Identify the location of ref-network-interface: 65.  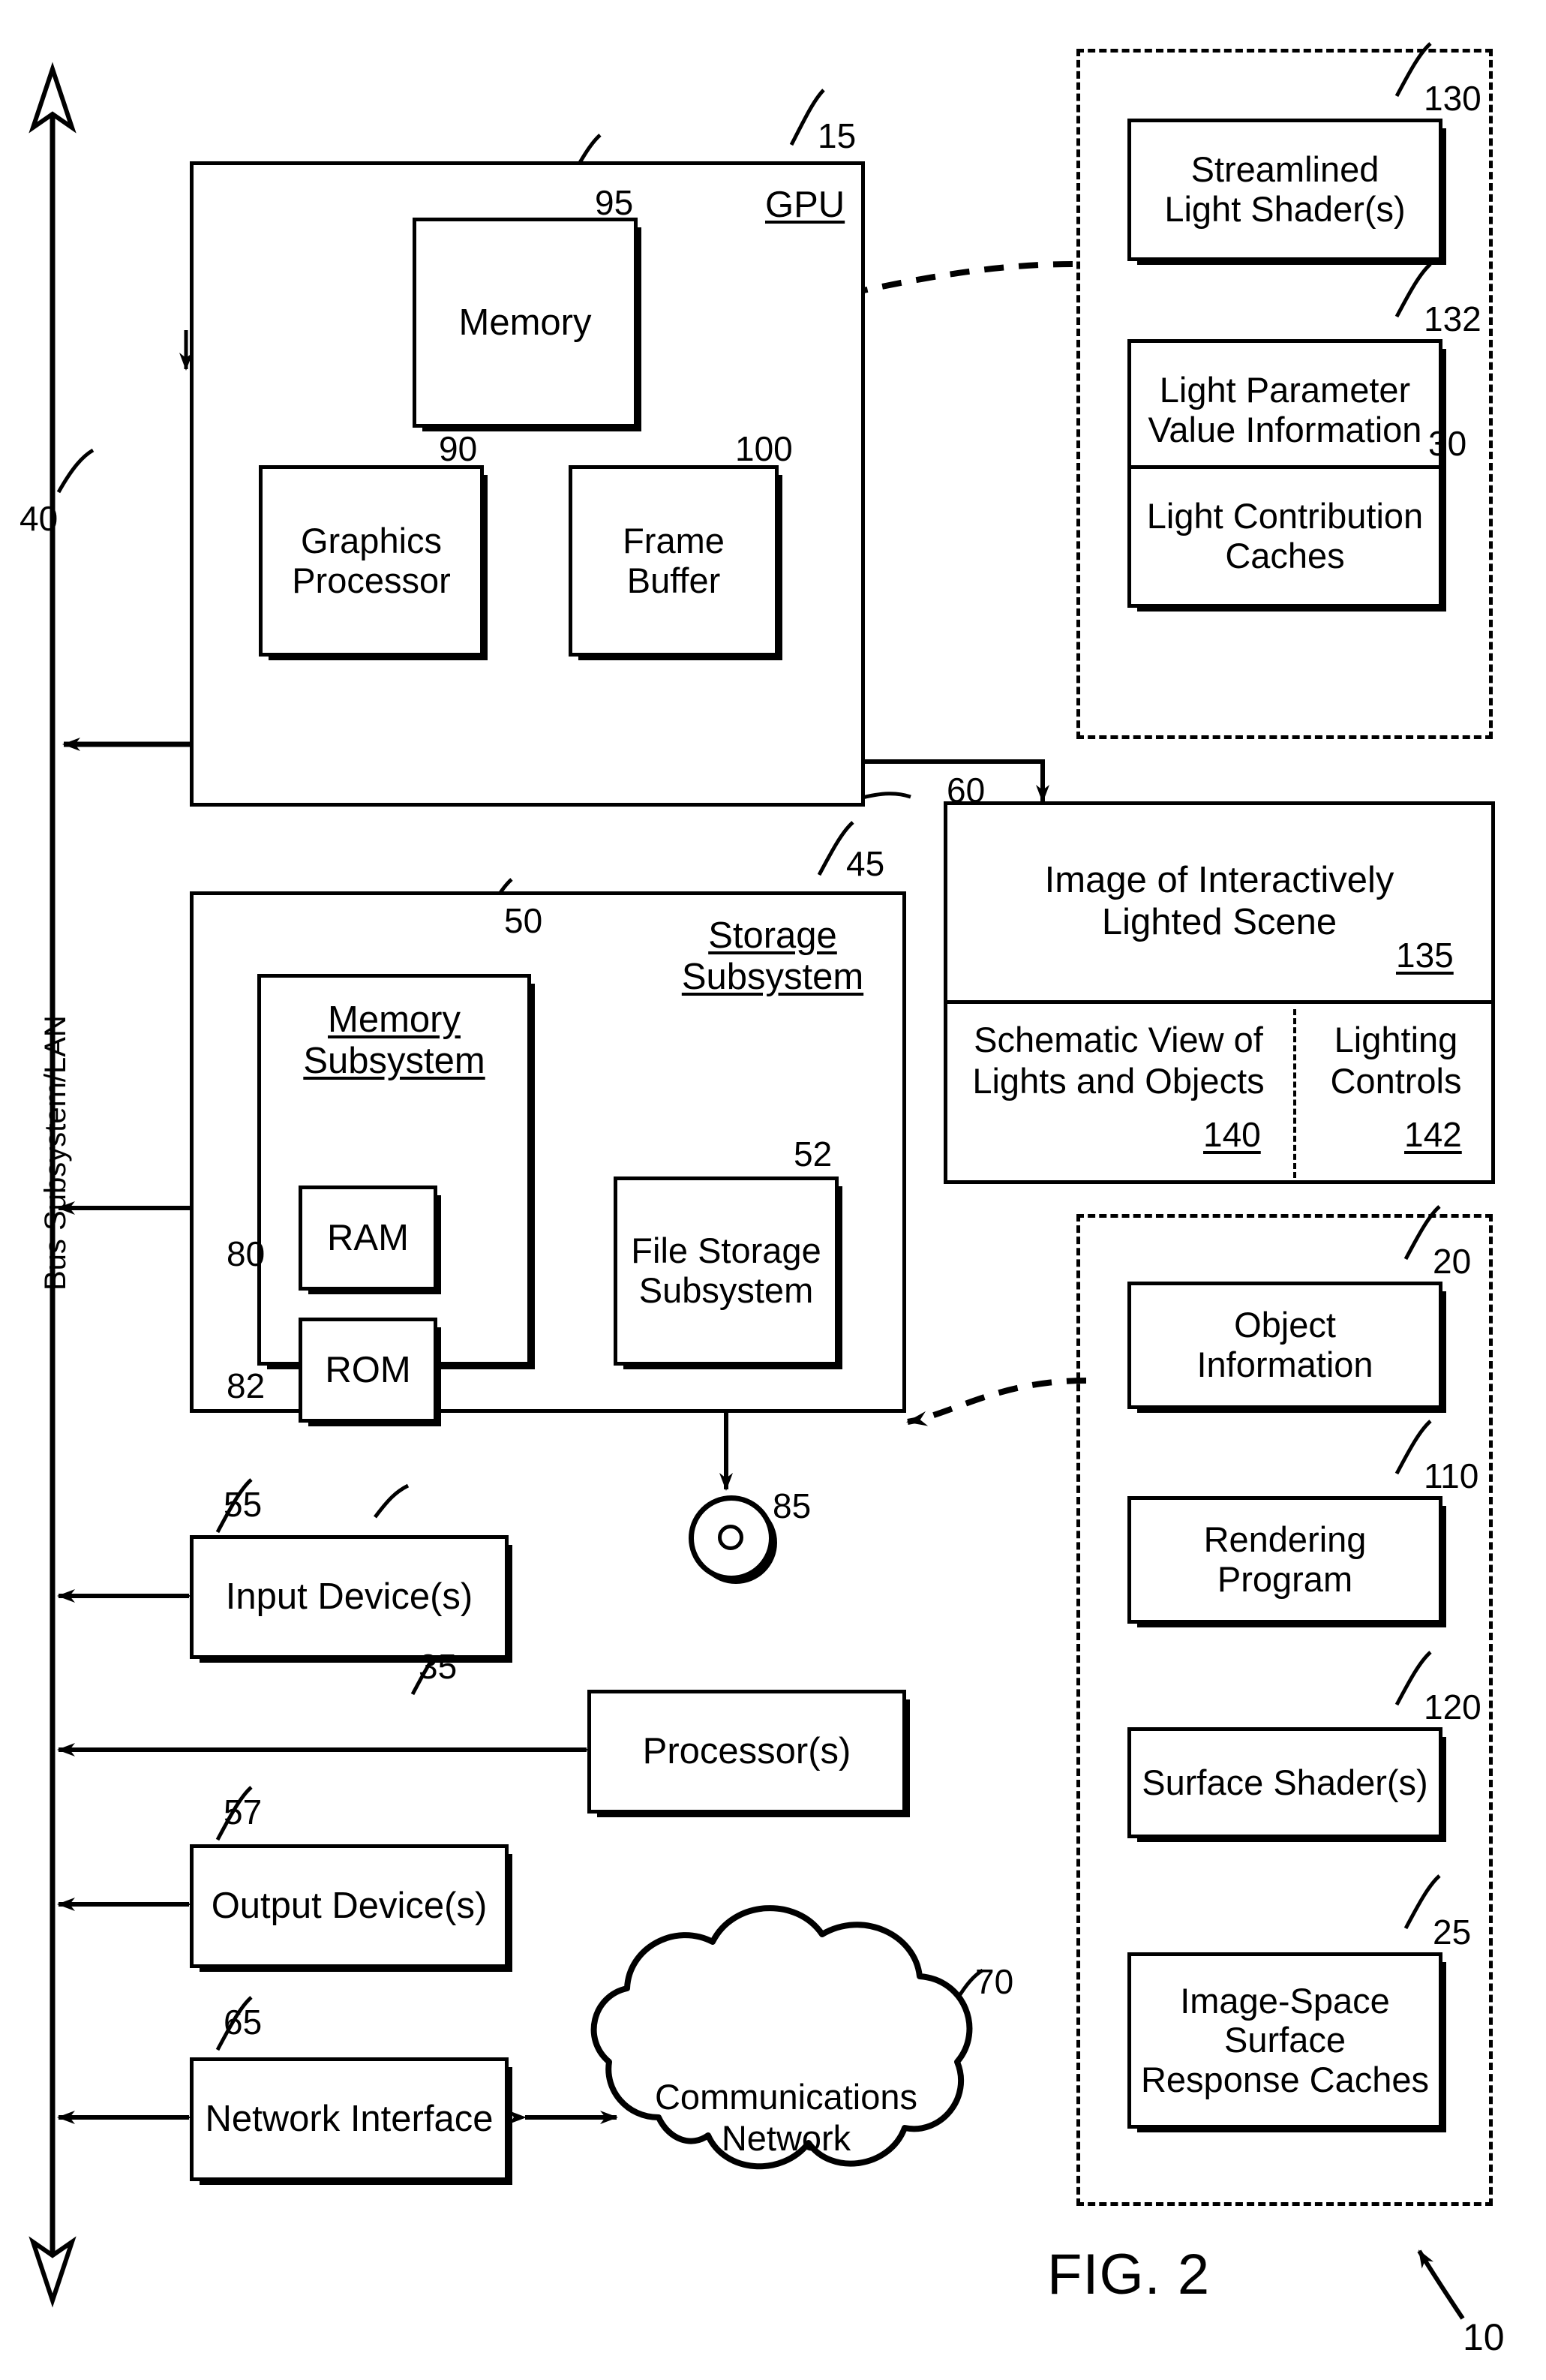
(243, 2022).